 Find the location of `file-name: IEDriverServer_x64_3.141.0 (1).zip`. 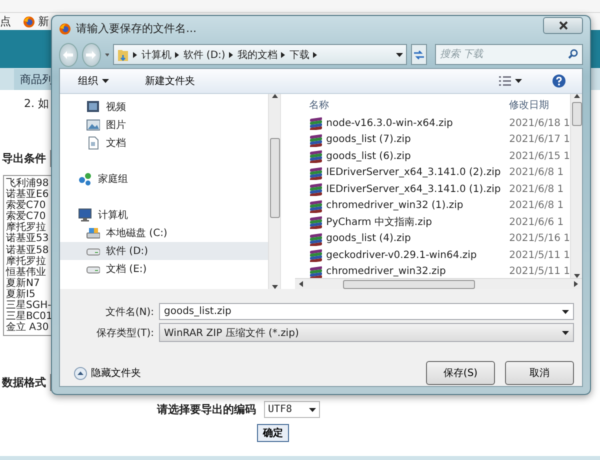

file-name: IEDriverServer_x64_3.141.0 (1).zip is located at coordinates (402, 189).